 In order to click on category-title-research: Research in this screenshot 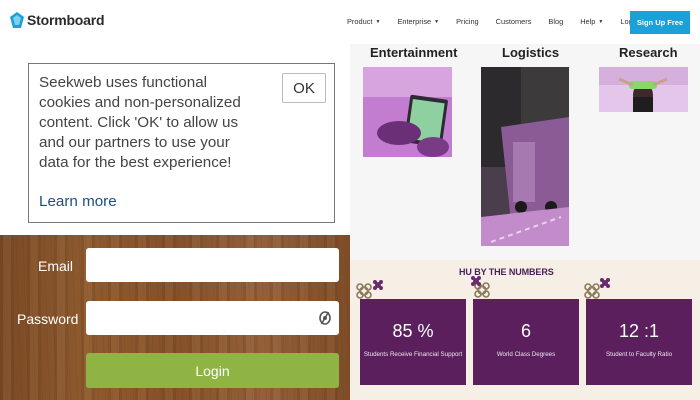, I will do `click(648, 52)`.